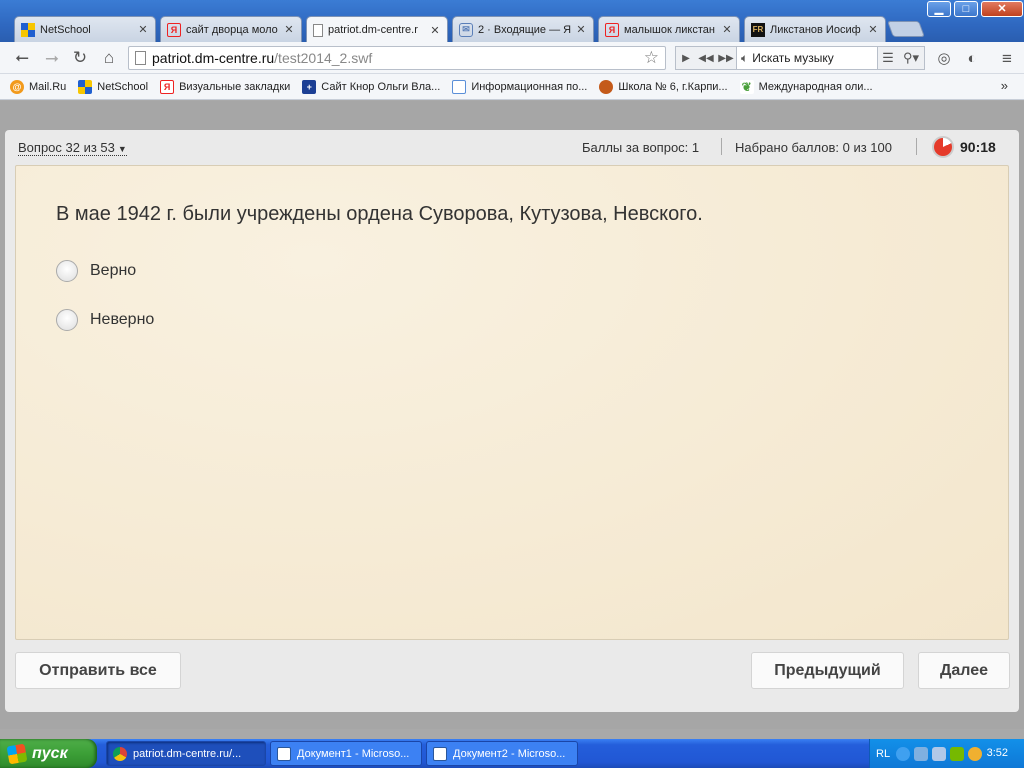  I want to click on tab-inbox: ✉ 2 · Входящие — Я ✕, so click(523, 29).